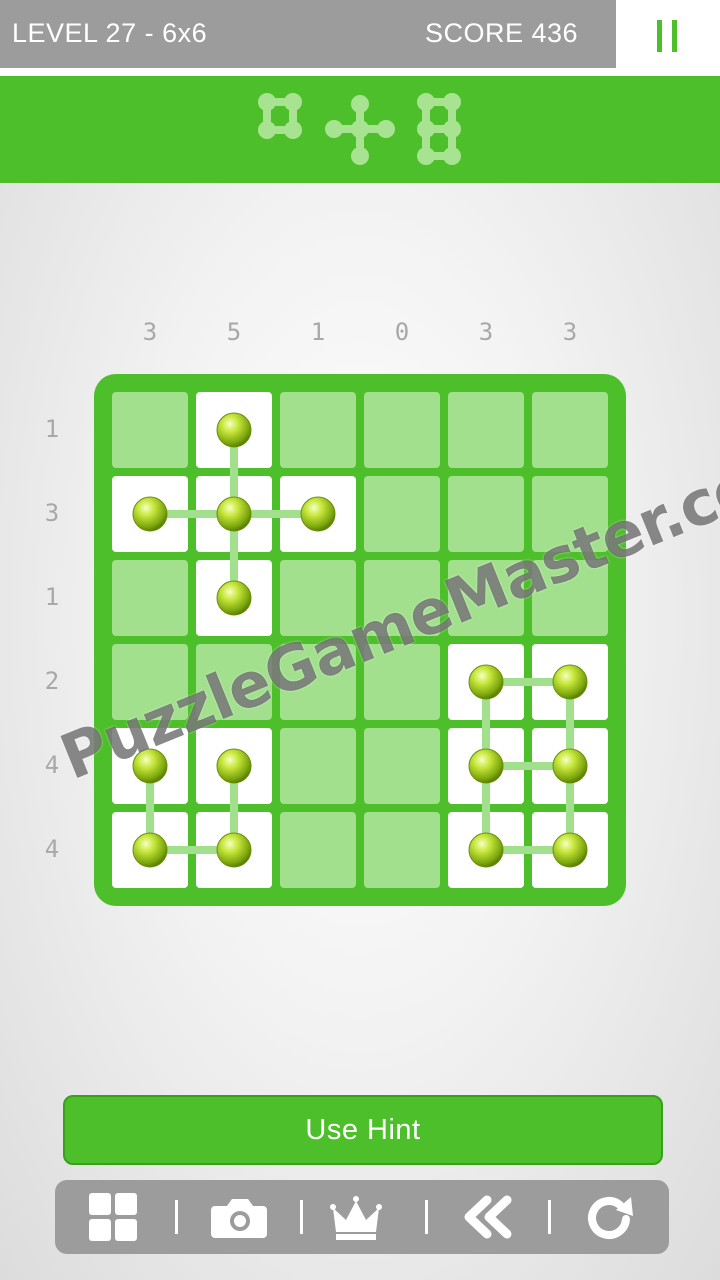 This screenshot has width=720, height=1280. I want to click on bottom-toolbar, so click(362, 1217).